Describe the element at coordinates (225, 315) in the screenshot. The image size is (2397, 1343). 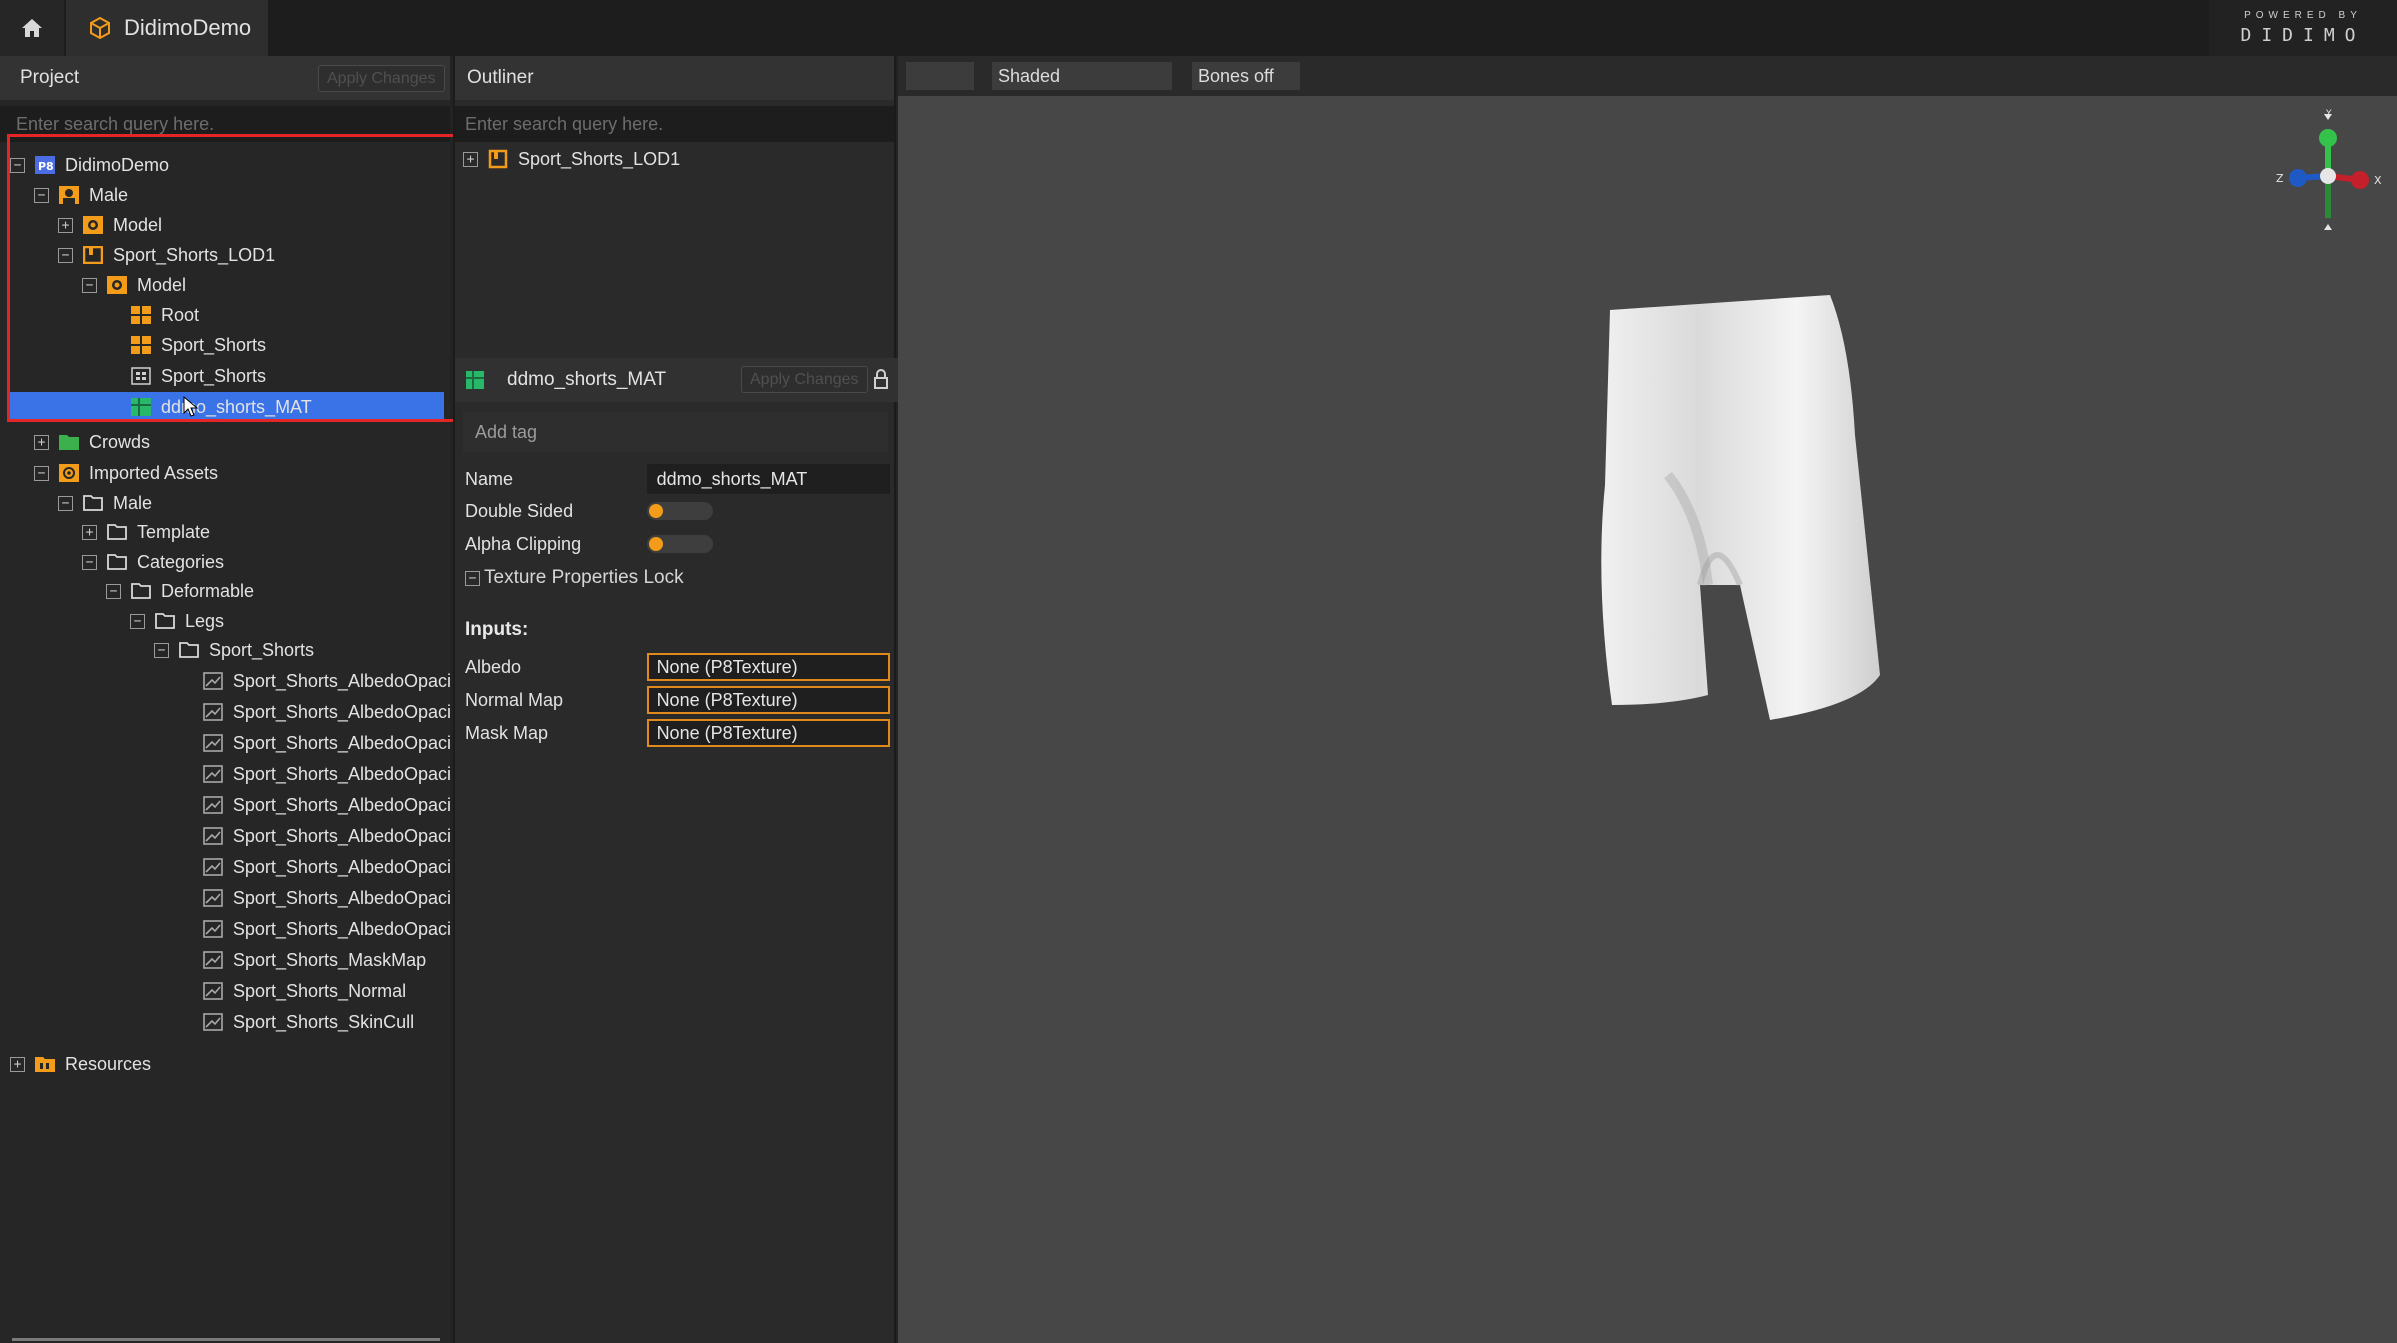
I see `tree-item: Root` at that location.